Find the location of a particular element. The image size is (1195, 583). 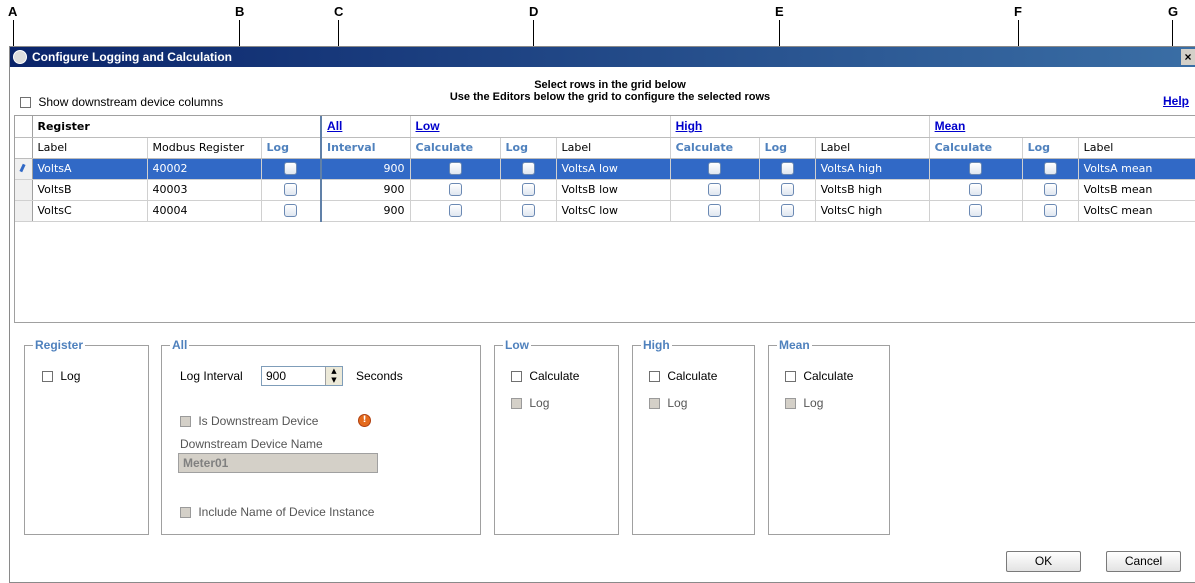

is-downstream-option: Is Downstream Device is located at coordinates (249, 421).